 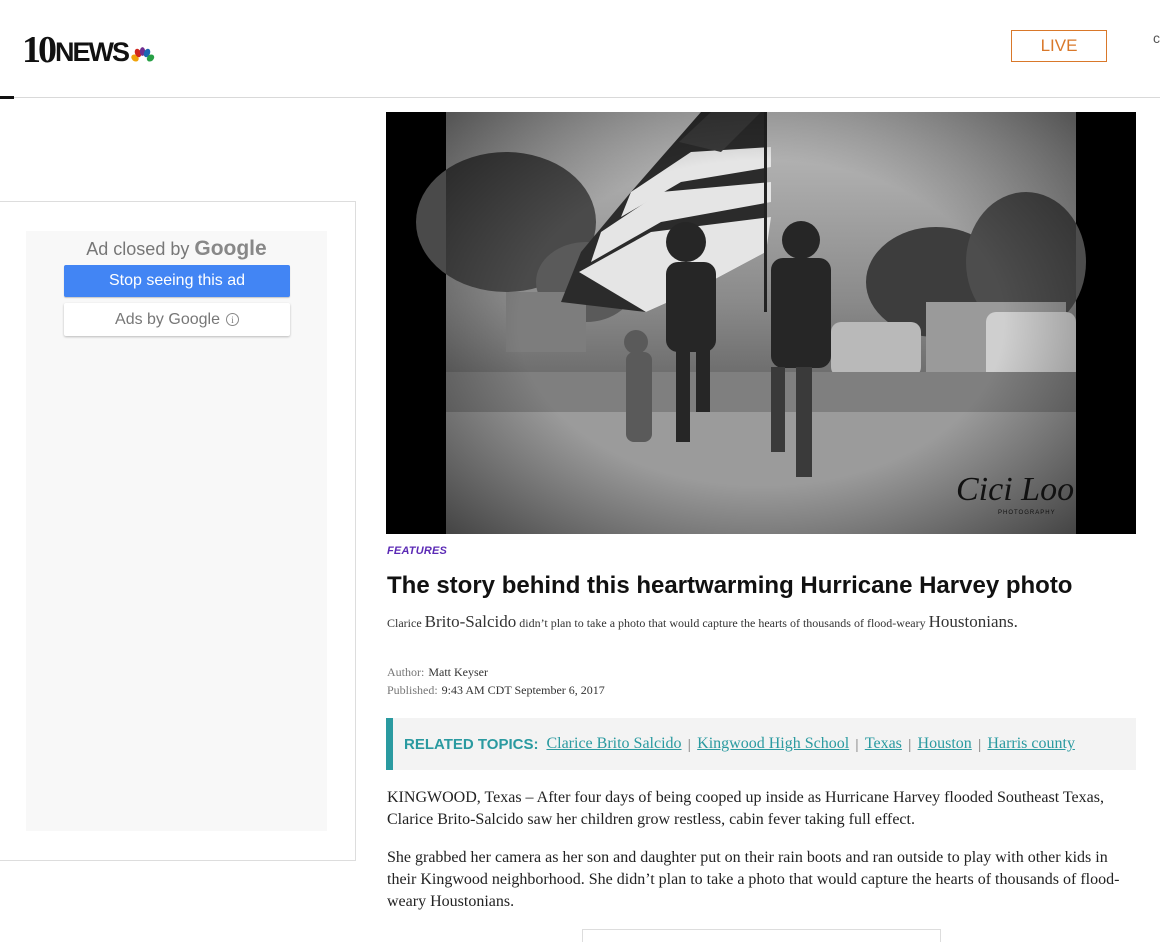 I want to click on info-icon: i, so click(x=232, y=319).